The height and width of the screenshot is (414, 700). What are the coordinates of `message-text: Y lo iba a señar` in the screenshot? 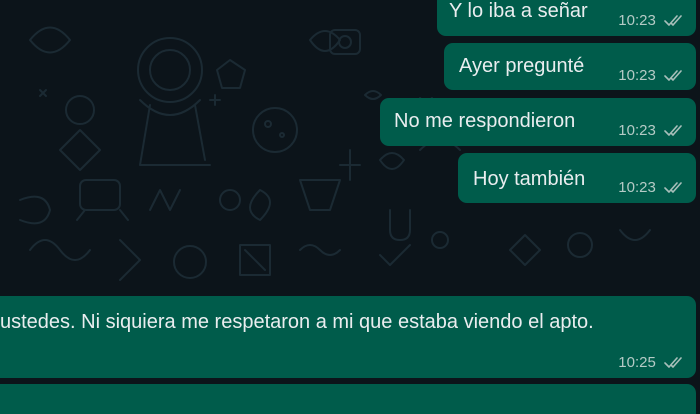 It's located at (518, 11).